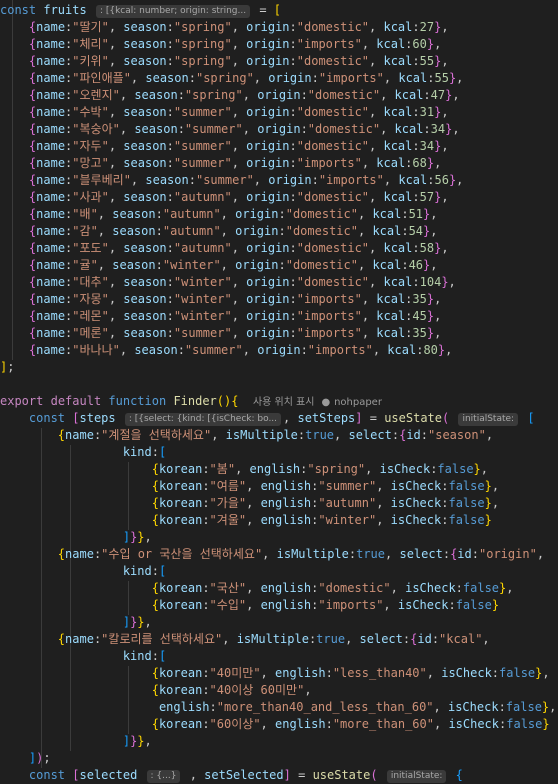  What do you see at coordinates (227, 605) in the screenshot?
I see `code-token: 수입` at bounding box center [227, 605].